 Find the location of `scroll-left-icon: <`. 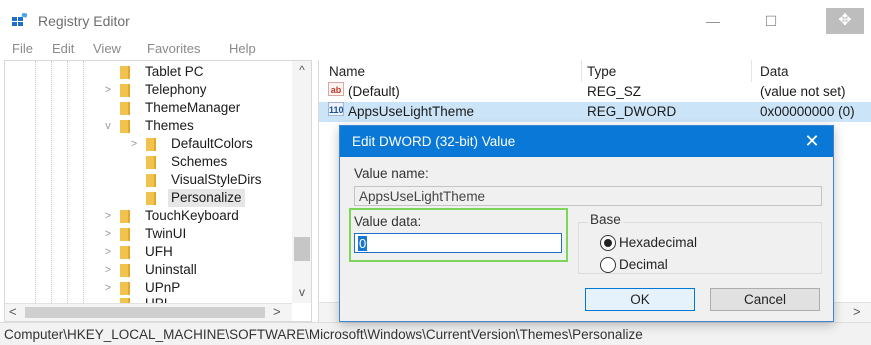

scroll-left-icon: < is located at coordinates (13, 311).